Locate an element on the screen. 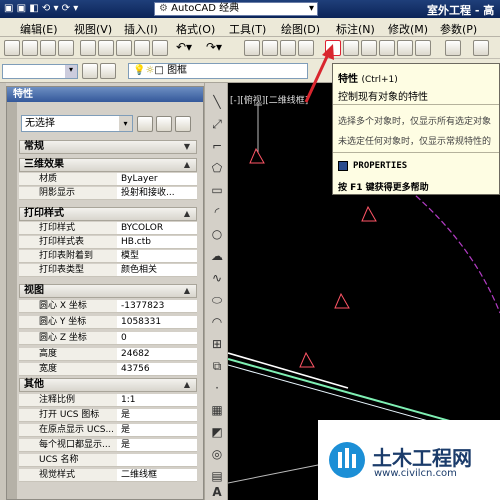 This screenshot has height=500, width=500. save-icon is located at coordinates (48, 48).